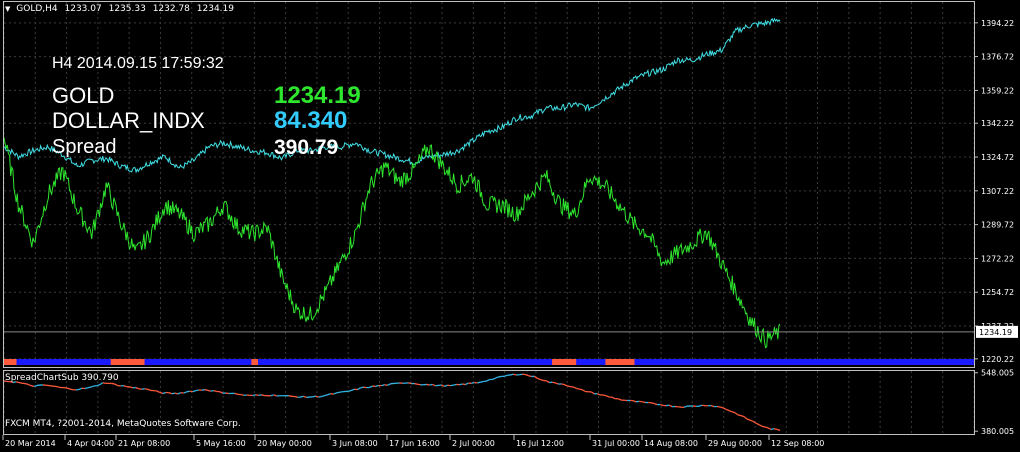  What do you see at coordinates (995, 332) in the screenshot?
I see `current-price-label: 1234.19` at bounding box center [995, 332].